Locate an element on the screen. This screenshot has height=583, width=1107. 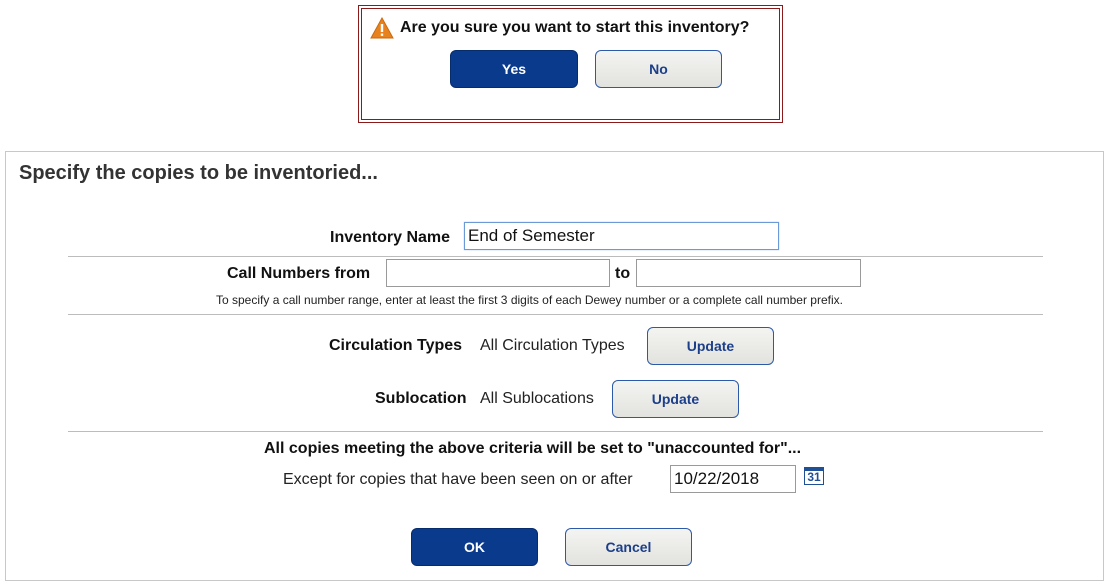
circulation-types-value: All Circulation Types is located at coordinates (552, 345).